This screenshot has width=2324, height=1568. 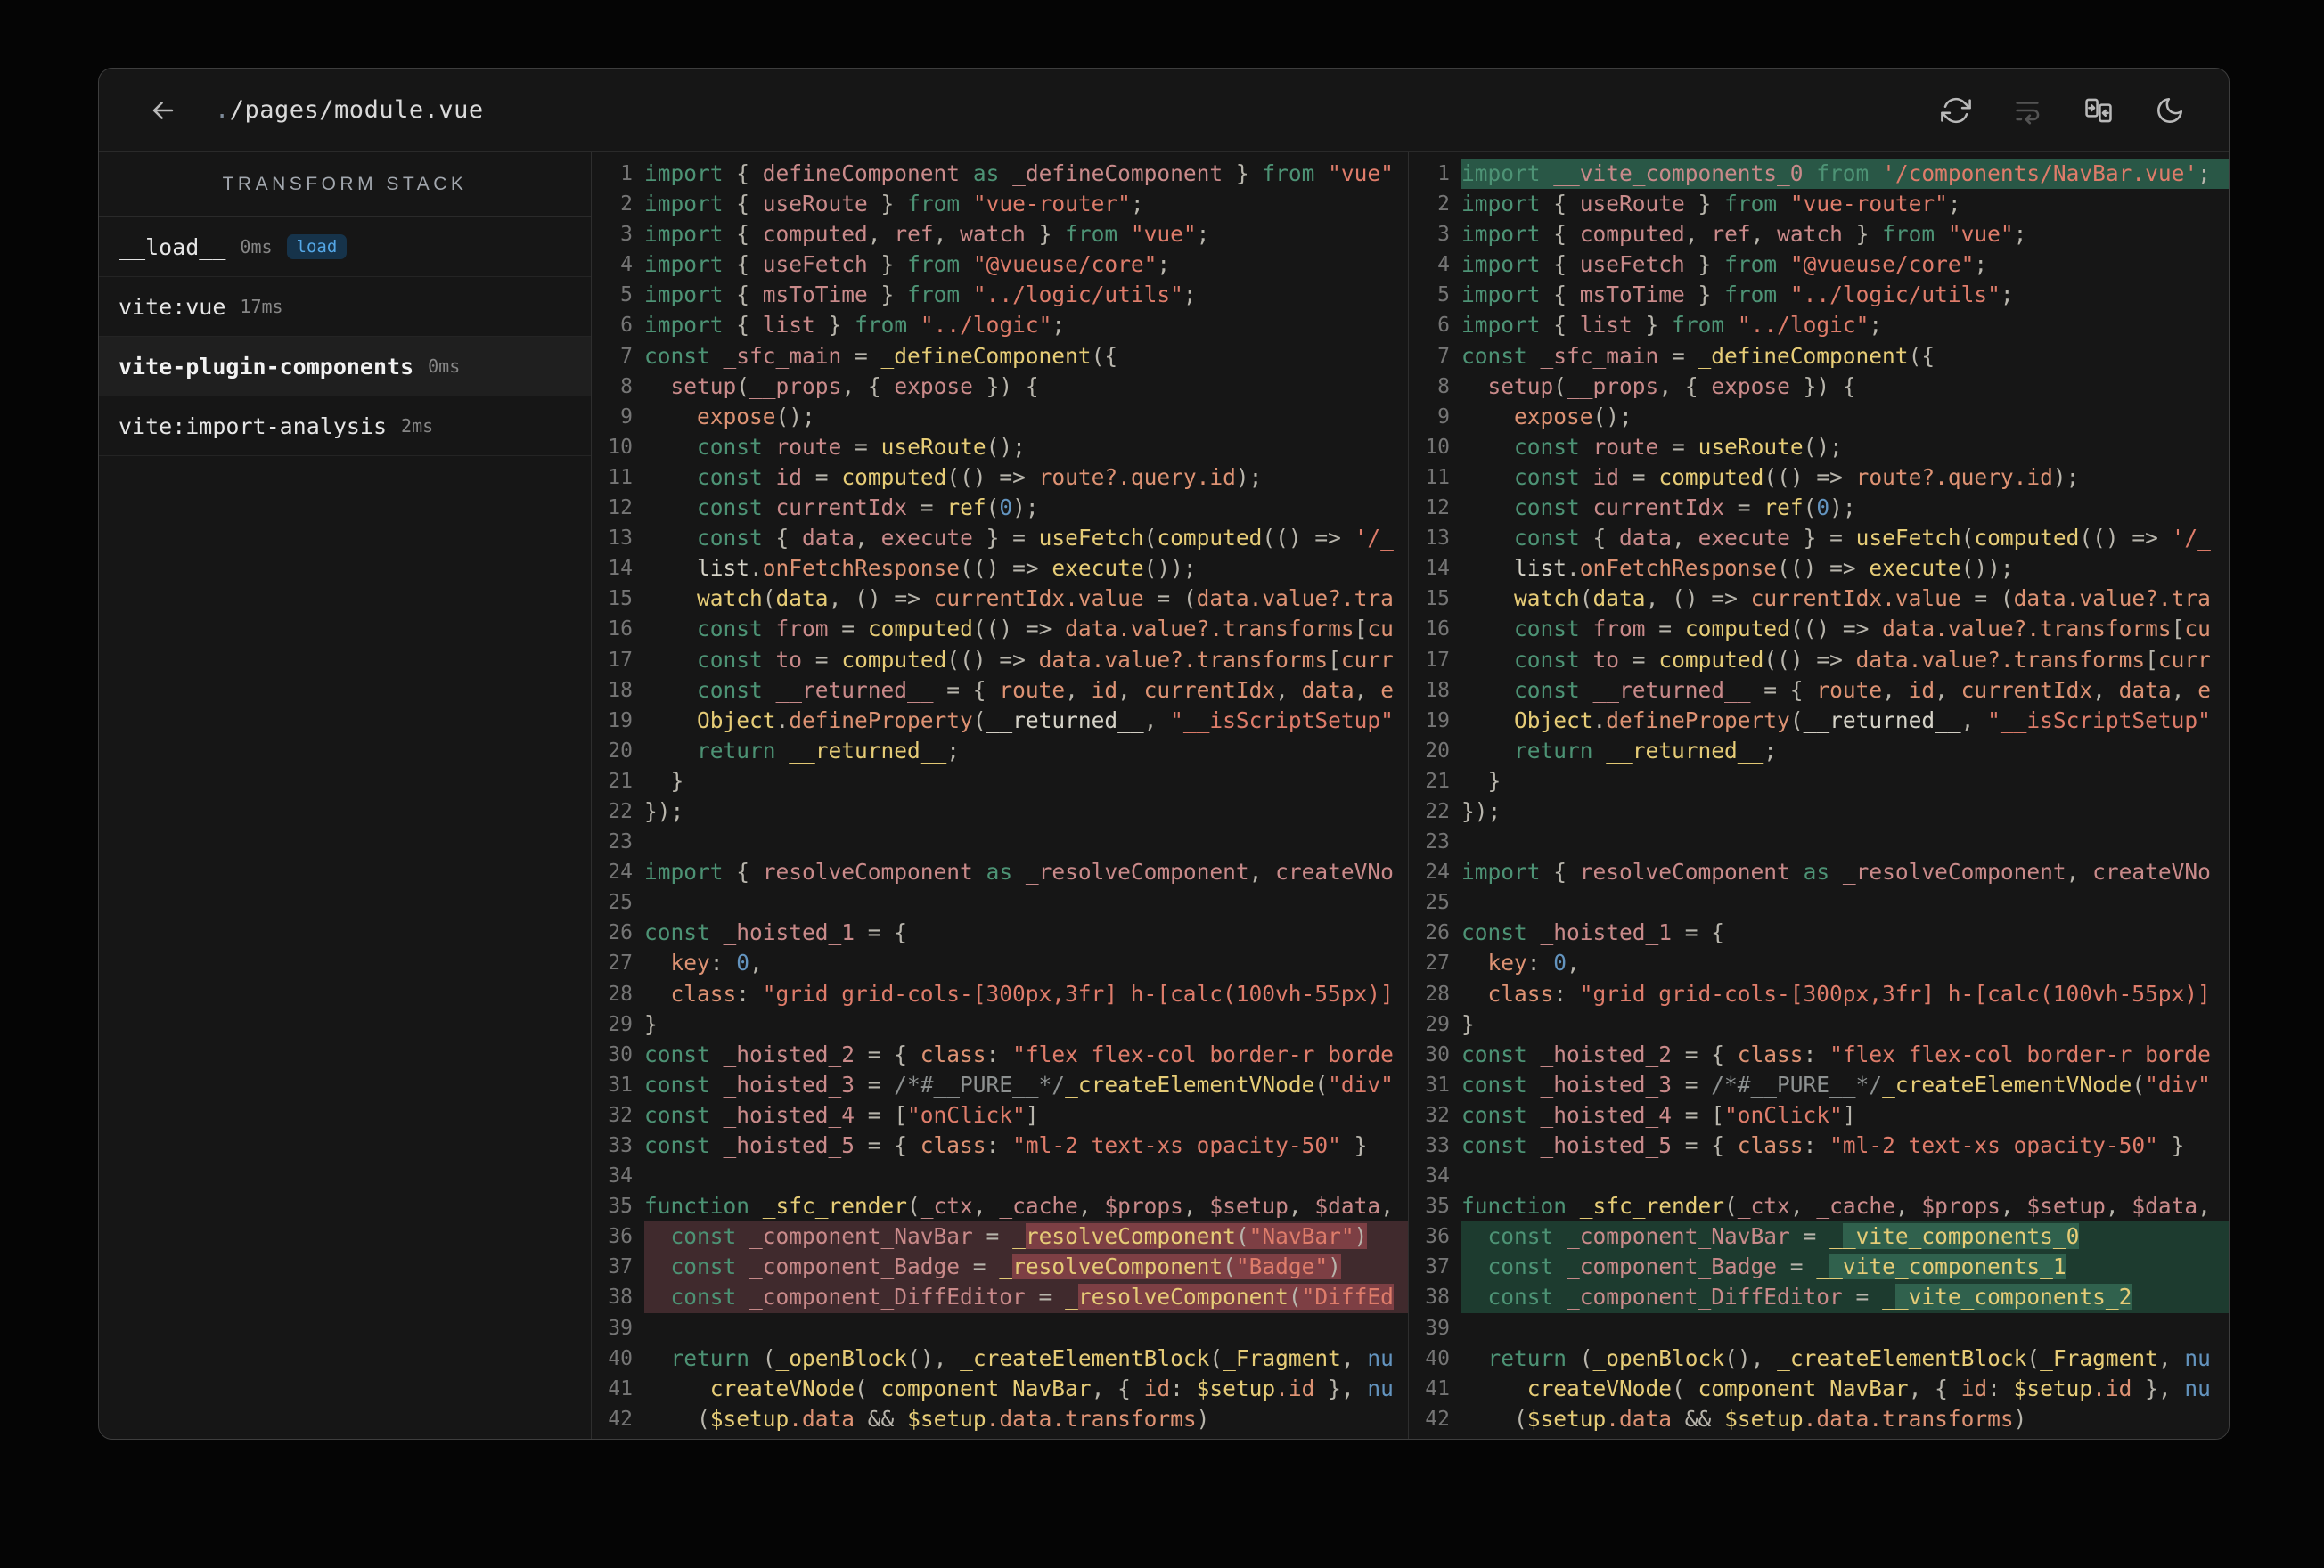 What do you see at coordinates (2098, 110) in the screenshot?
I see `split-view-icon` at bounding box center [2098, 110].